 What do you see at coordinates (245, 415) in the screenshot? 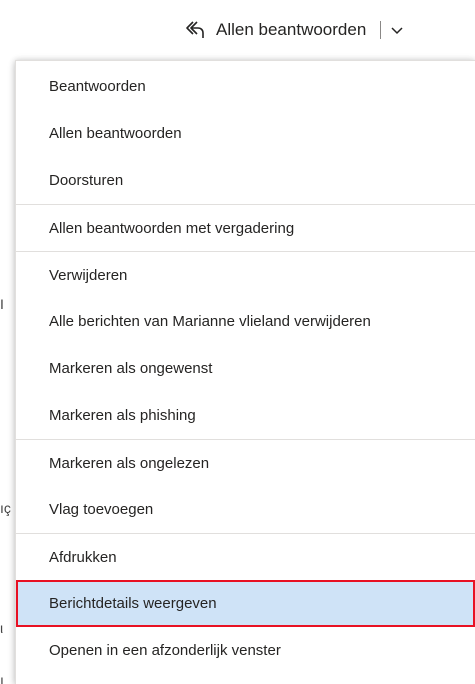
I see `menu-item-mark-as-phishing: Markeren als phishing` at bounding box center [245, 415].